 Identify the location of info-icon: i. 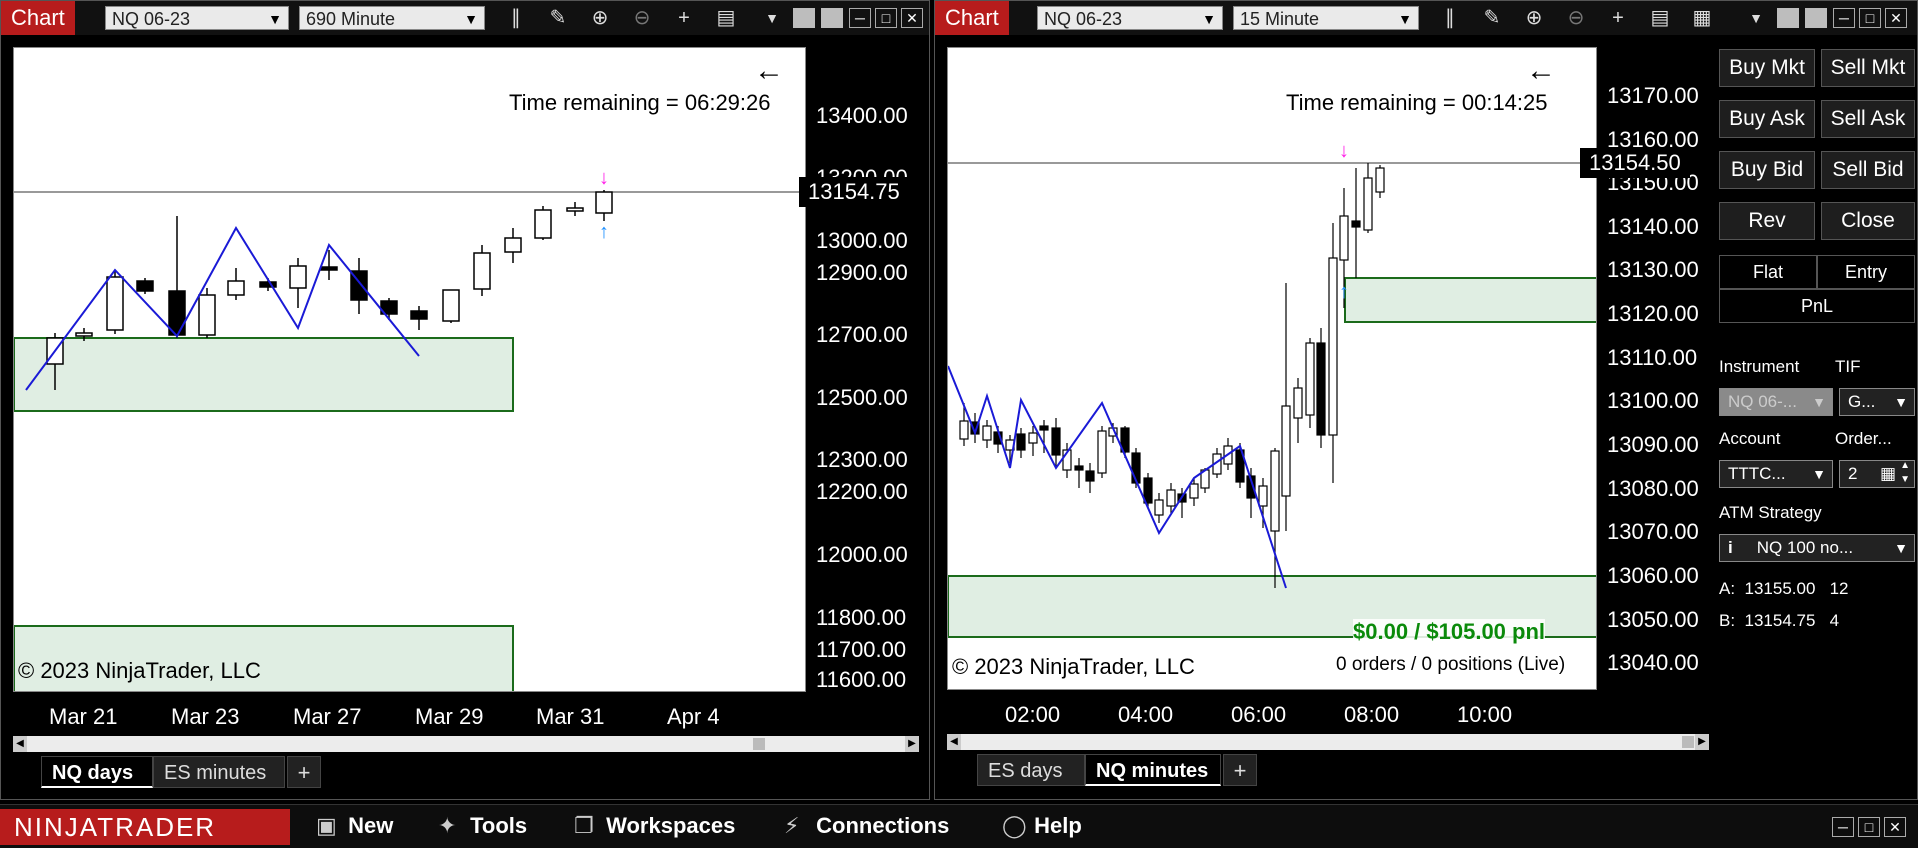
(1740, 548).